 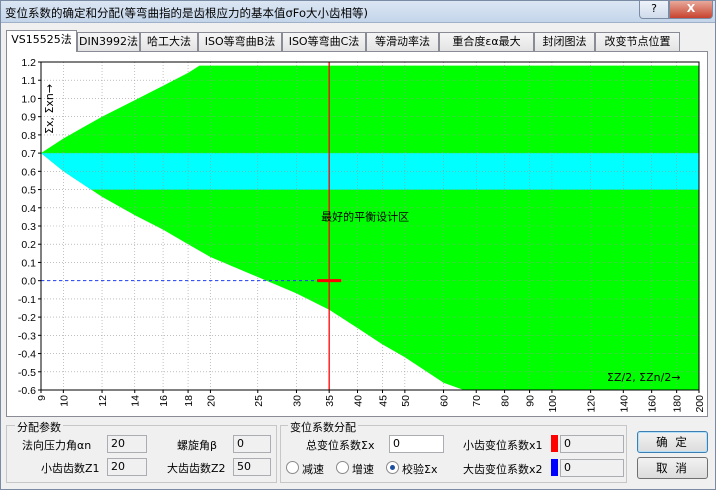 I want to click on gear-teeth-field: 50, so click(x=252, y=467).